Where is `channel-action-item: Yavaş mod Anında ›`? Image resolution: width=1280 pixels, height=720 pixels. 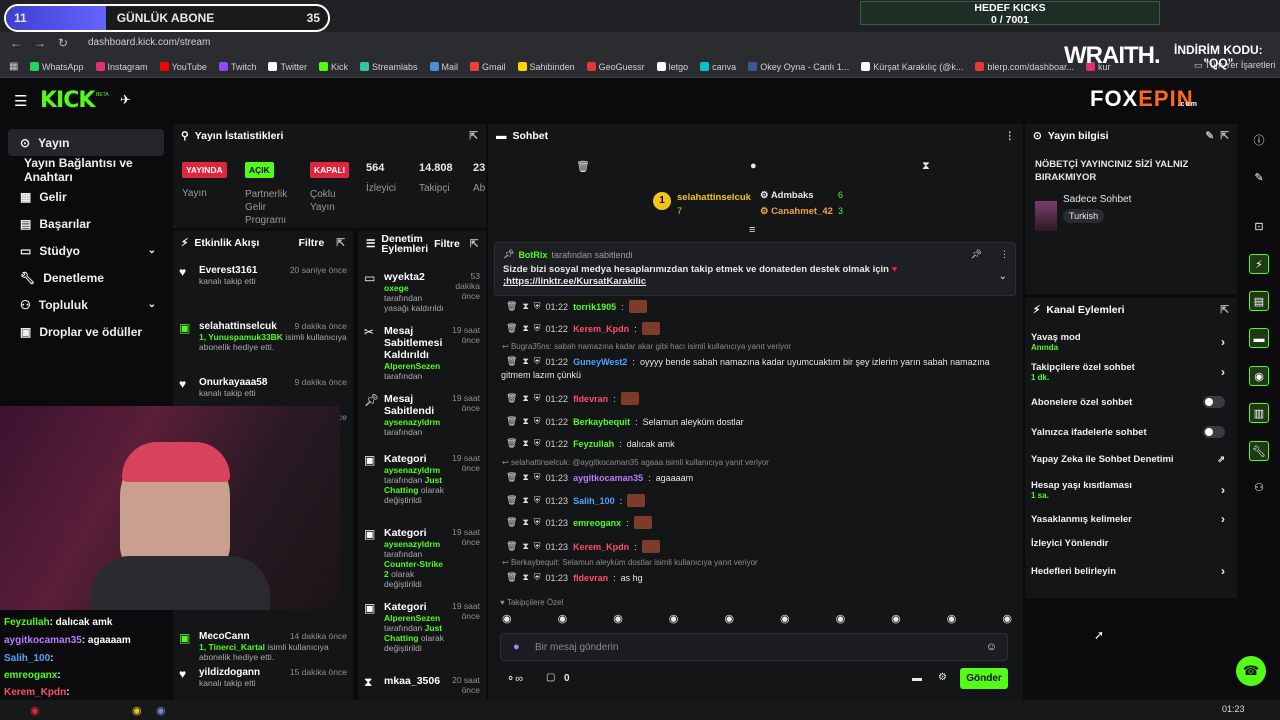
channel-action-item: Yavaş mod Anında › is located at coordinates (1128, 342).